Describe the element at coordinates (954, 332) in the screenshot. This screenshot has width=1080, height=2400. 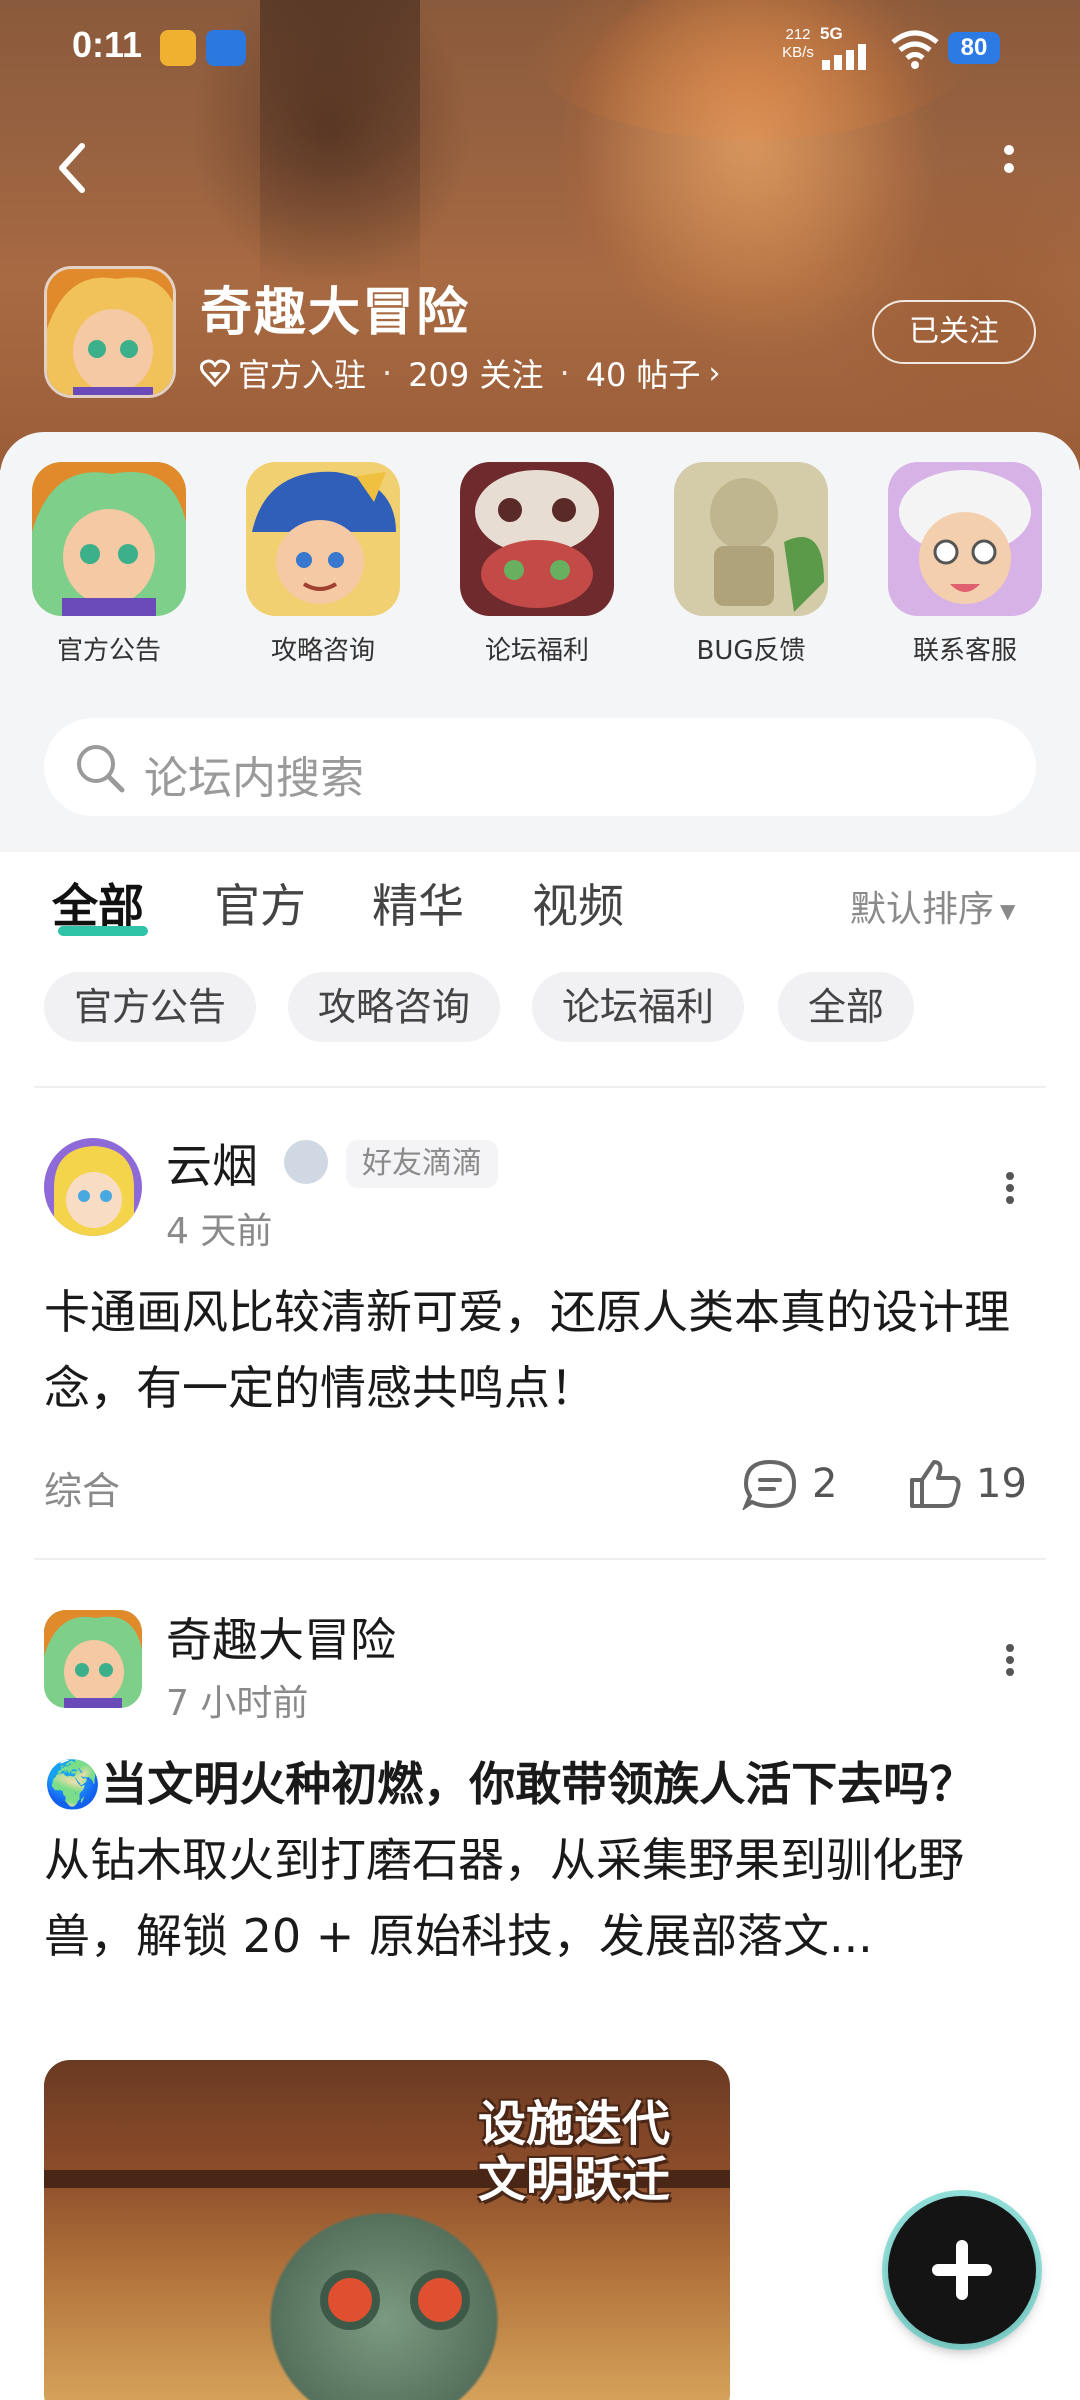
I see `follow-button: 已关注` at that location.